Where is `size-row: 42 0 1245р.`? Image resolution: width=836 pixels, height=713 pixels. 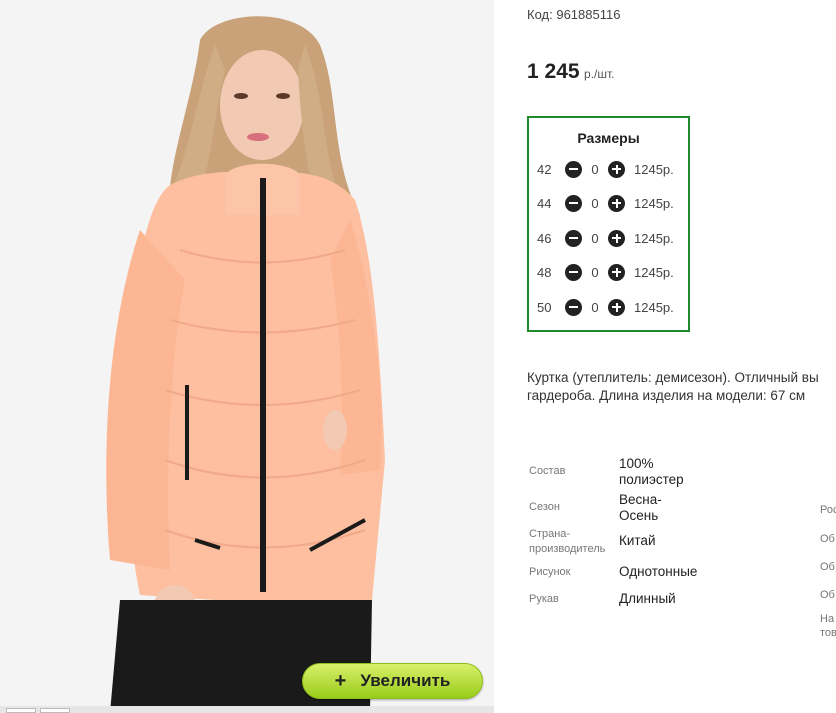 size-row: 42 0 1245р. is located at coordinates (605, 169).